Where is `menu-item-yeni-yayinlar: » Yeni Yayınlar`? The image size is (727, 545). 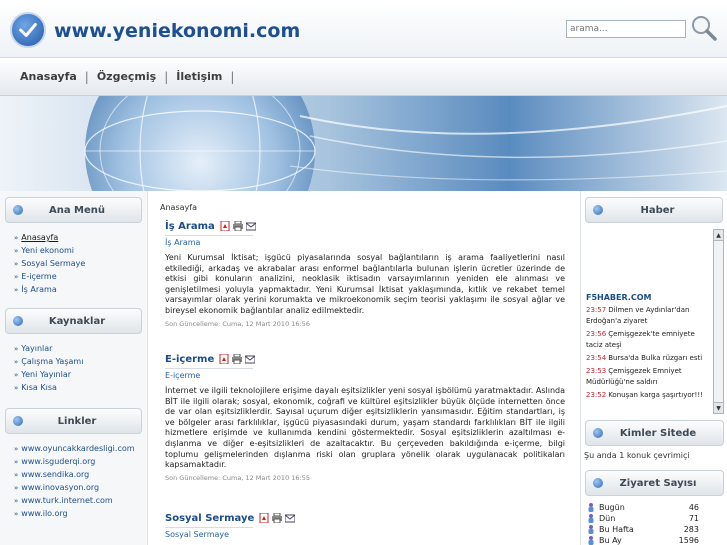 menu-item-yeni-yayinlar: » Yeni Yayınlar is located at coordinates (80, 374).